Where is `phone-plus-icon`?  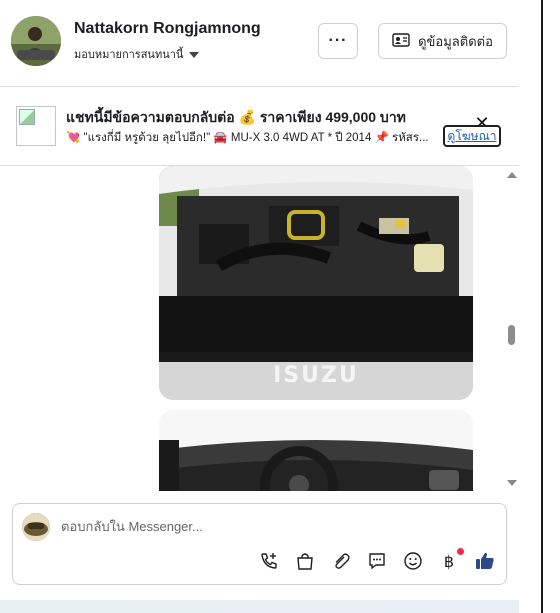
phone-plus-icon is located at coordinates (269, 561).